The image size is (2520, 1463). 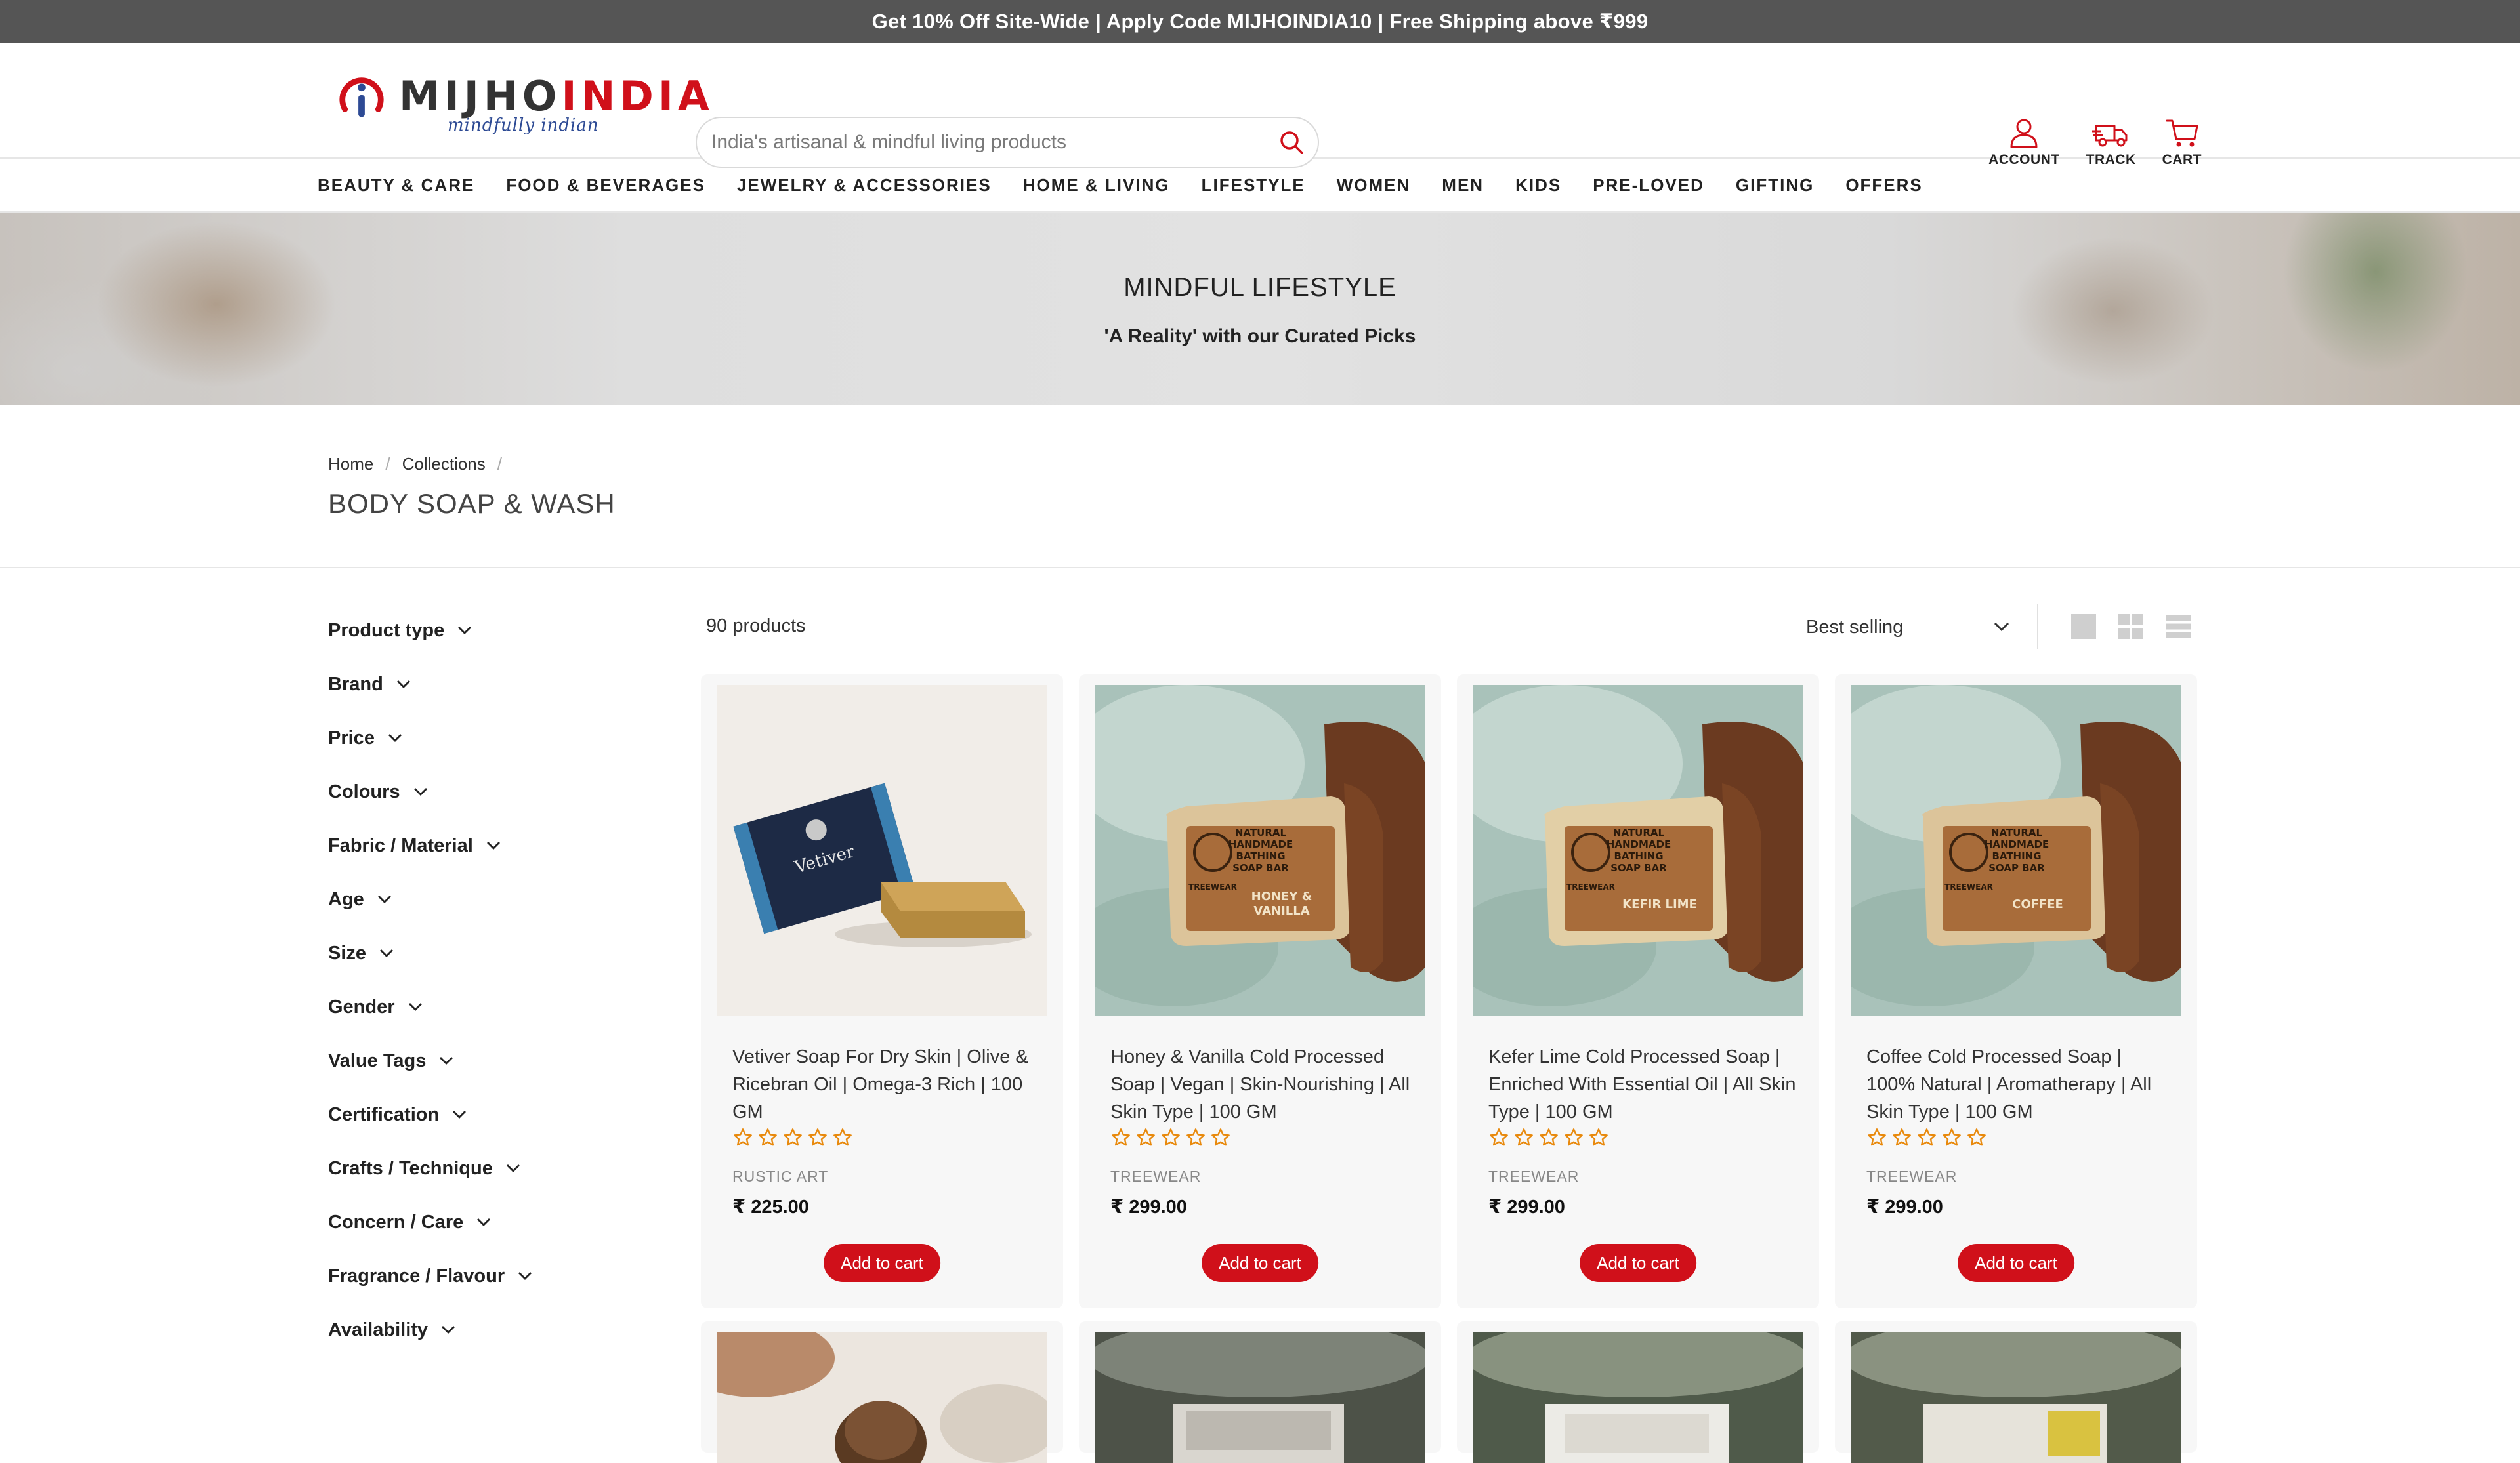 I want to click on filter-certification: Certification, so click(x=459, y=1115).